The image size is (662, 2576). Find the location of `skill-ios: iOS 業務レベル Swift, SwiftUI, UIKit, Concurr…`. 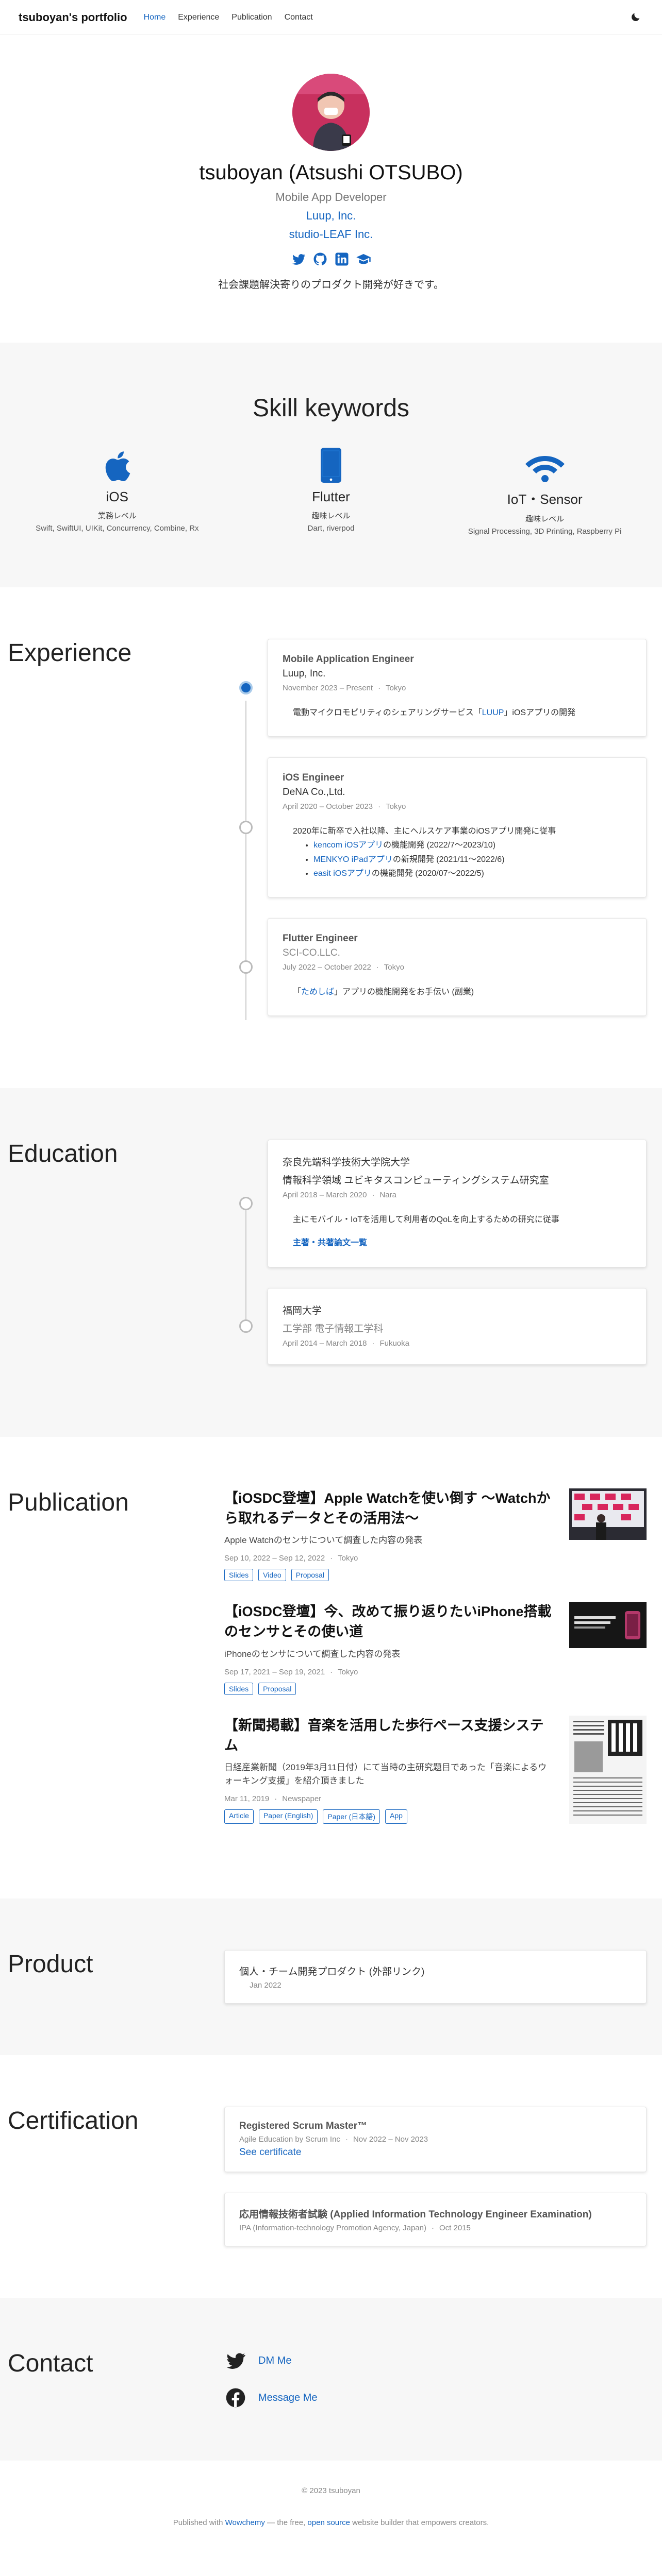

skill-ios: iOS 業務レベル Swift, SwiftUI, UIKit, Concurr… is located at coordinates (117, 491).